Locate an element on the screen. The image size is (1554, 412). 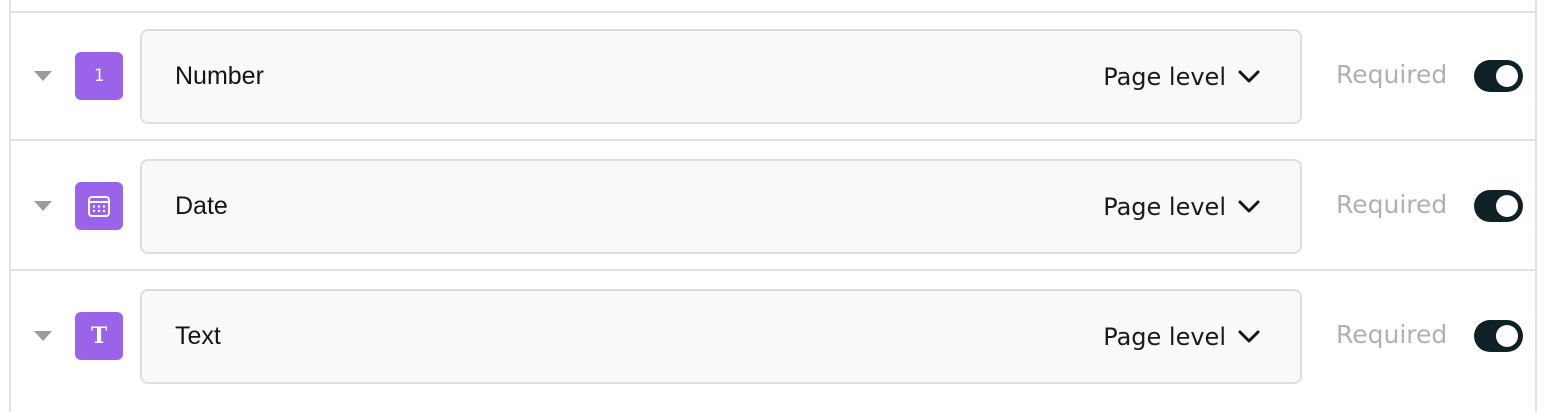
calendar-glyph is located at coordinates (99, 206).